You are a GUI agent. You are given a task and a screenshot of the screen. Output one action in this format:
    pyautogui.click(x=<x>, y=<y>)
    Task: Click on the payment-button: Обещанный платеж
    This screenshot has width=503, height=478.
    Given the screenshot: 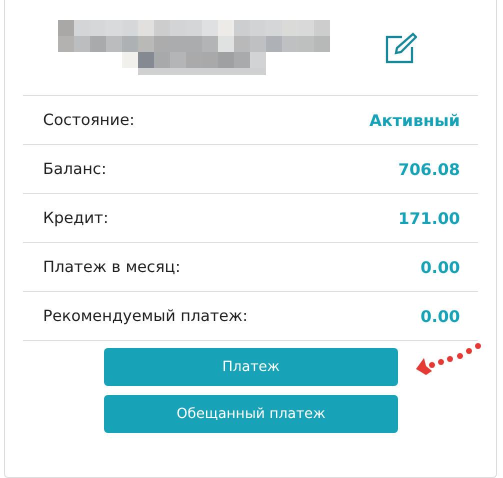 What is the action you would take?
    pyautogui.click(x=251, y=414)
    